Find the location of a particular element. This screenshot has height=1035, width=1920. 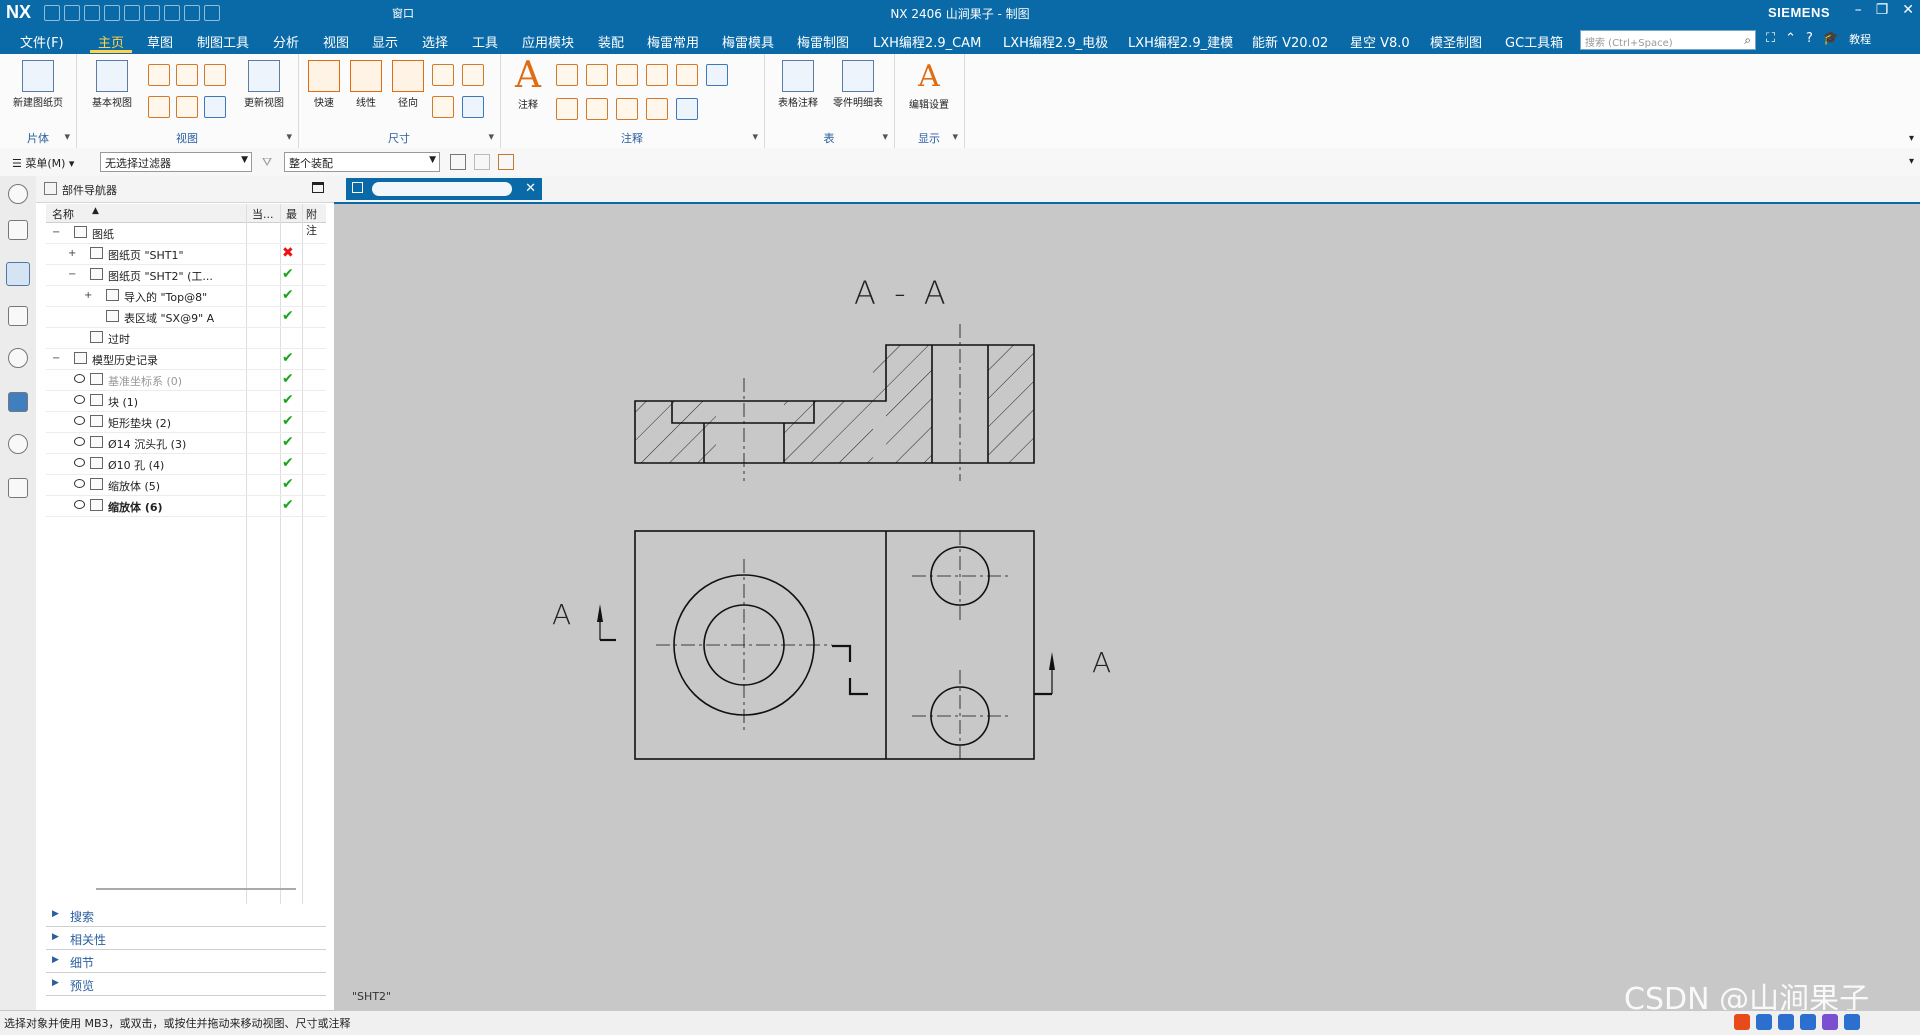

tree-row: 块 (1) ✔ is located at coordinates (186, 401).